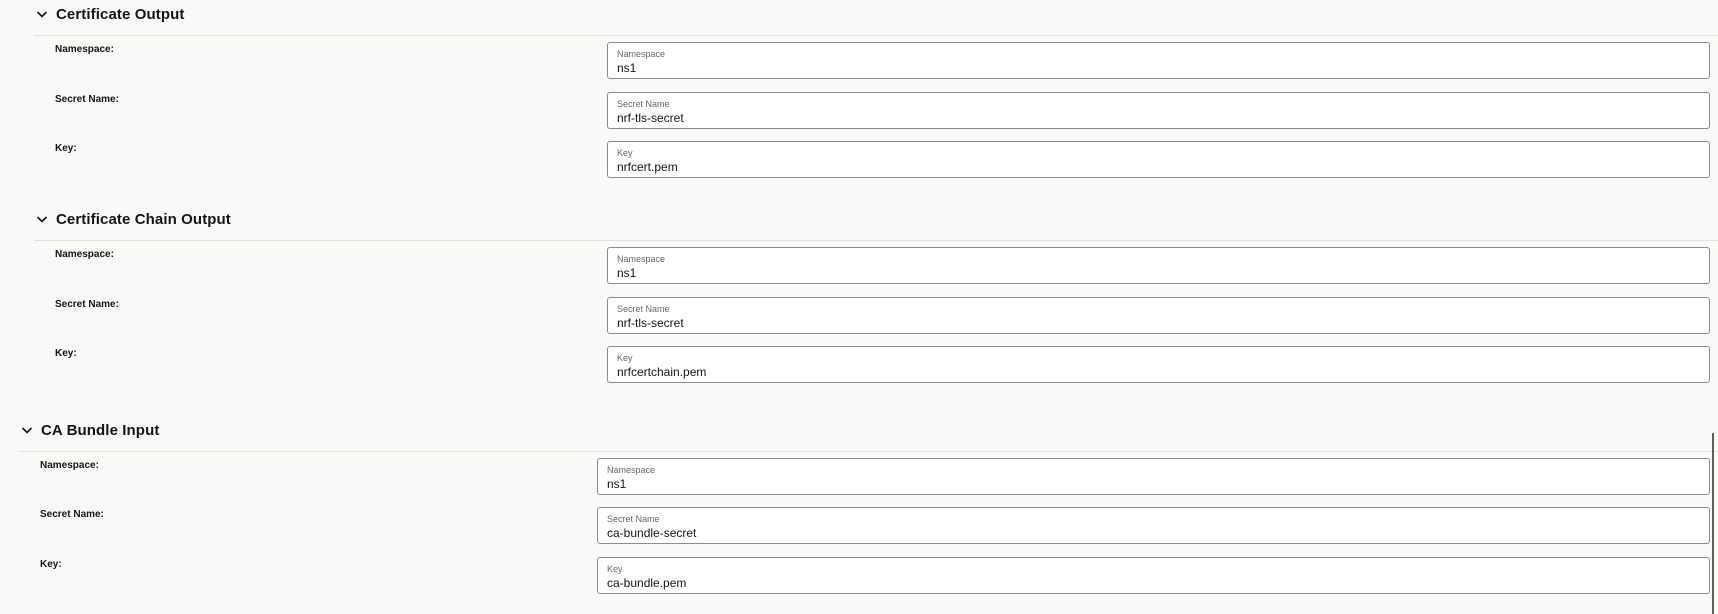 The height and width of the screenshot is (614, 1718). I want to click on section-header-certificate-output: Certificate Output, so click(109, 14).